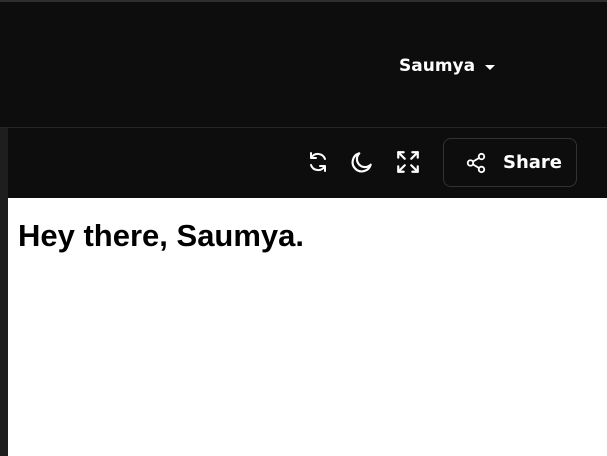  What do you see at coordinates (318, 162) in the screenshot?
I see `refresh-icon` at bounding box center [318, 162].